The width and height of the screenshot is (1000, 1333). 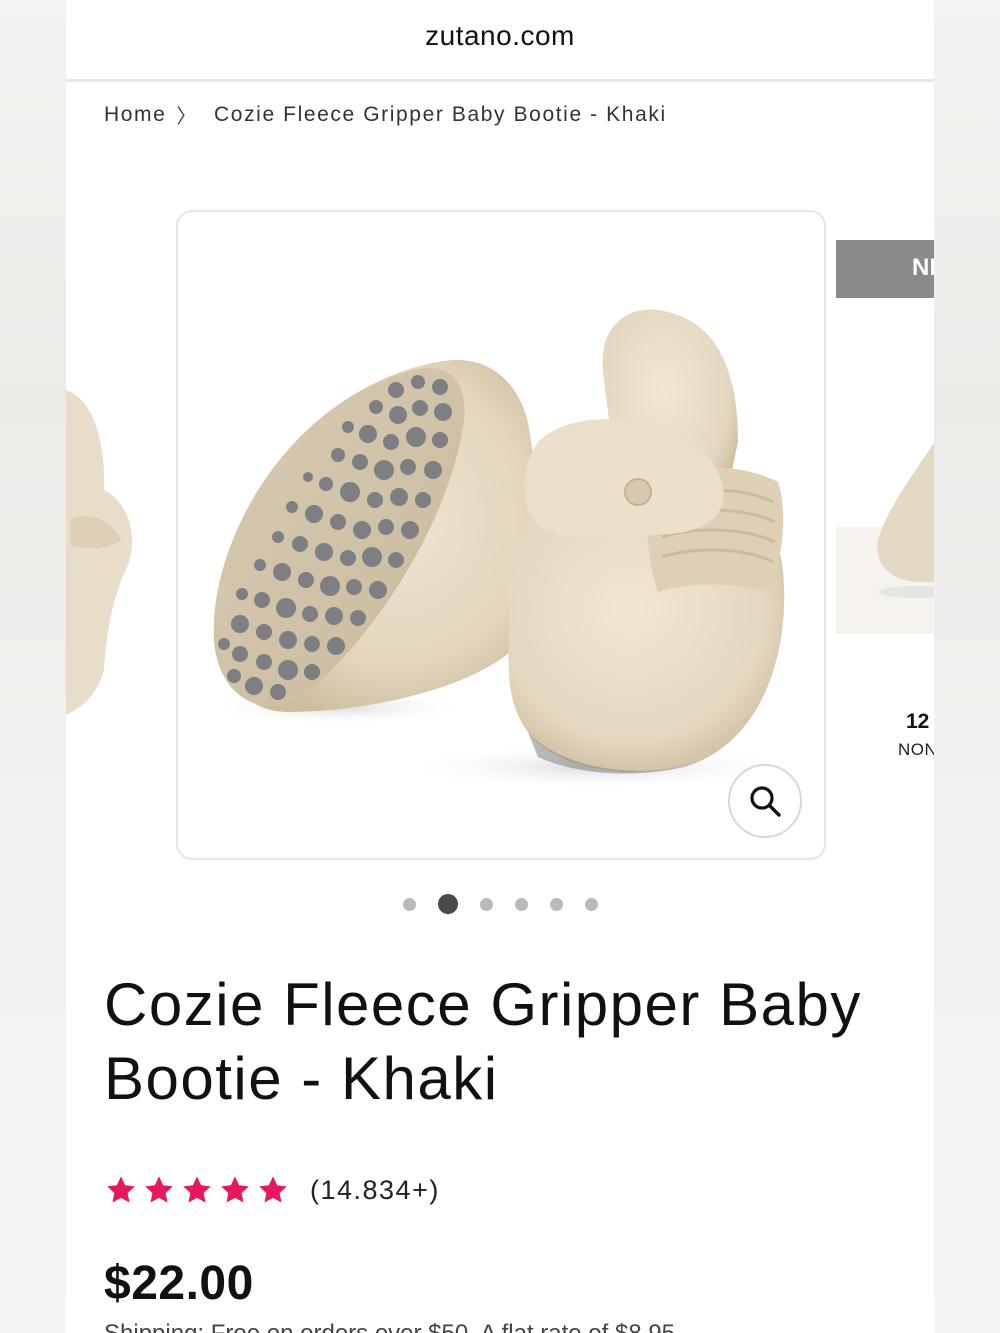 What do you see at coordinates (375, 1190) in the screenshot?
I see `review-count: (14.834+)` at bounding box center [375, 1190].